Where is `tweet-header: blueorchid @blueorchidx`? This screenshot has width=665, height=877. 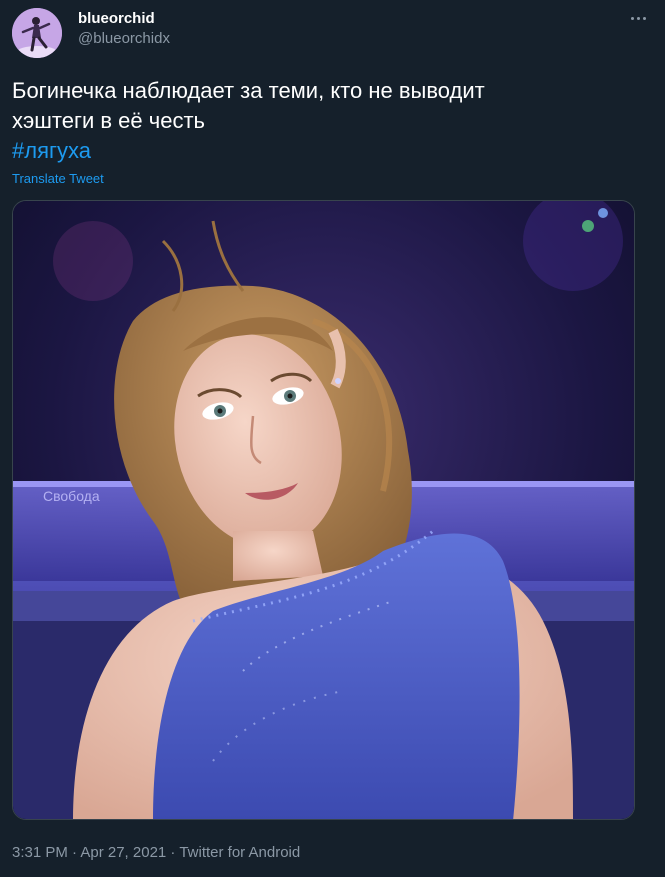
tweet-header: blueorchid @blueorchidx is located at coordinates (331, 33).